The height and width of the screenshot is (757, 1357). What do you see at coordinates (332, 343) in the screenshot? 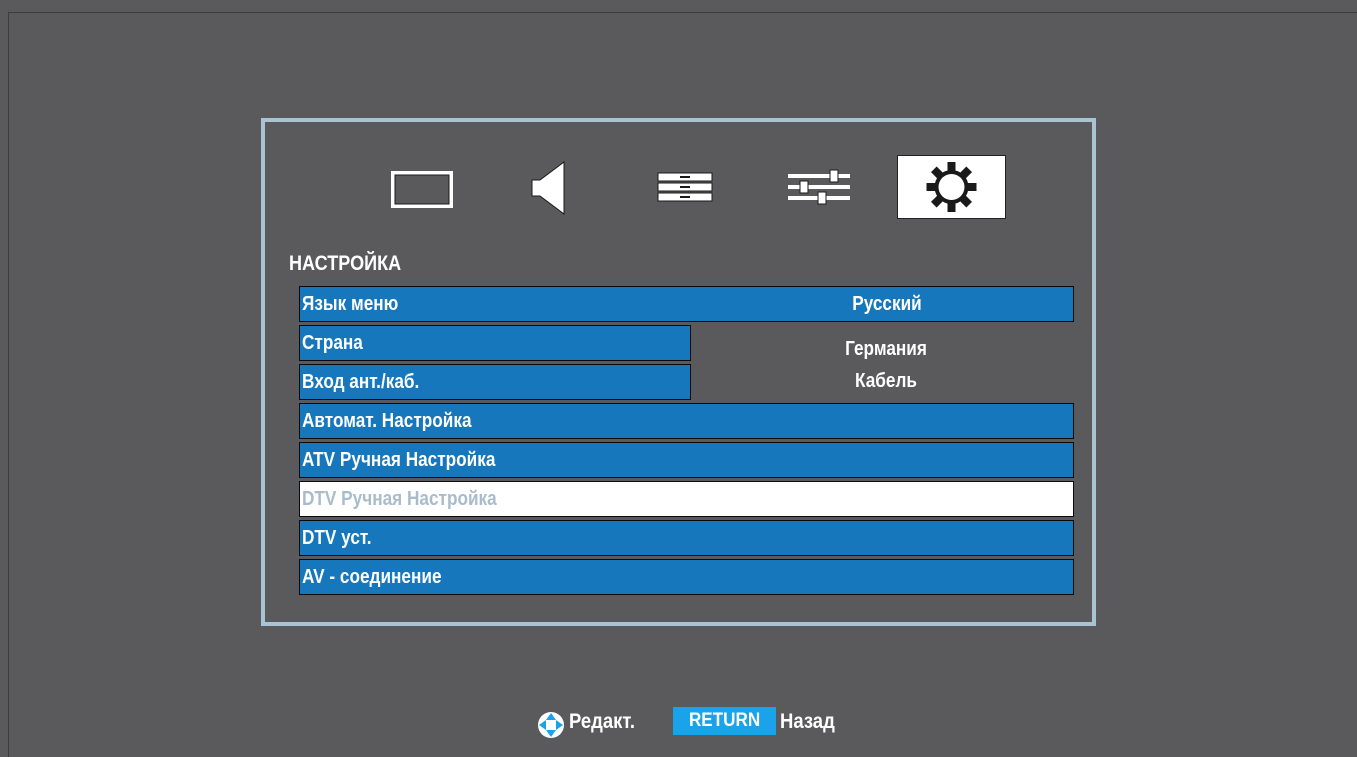
I see `menu-item-label: Страна` at bounding box center [332, 343].